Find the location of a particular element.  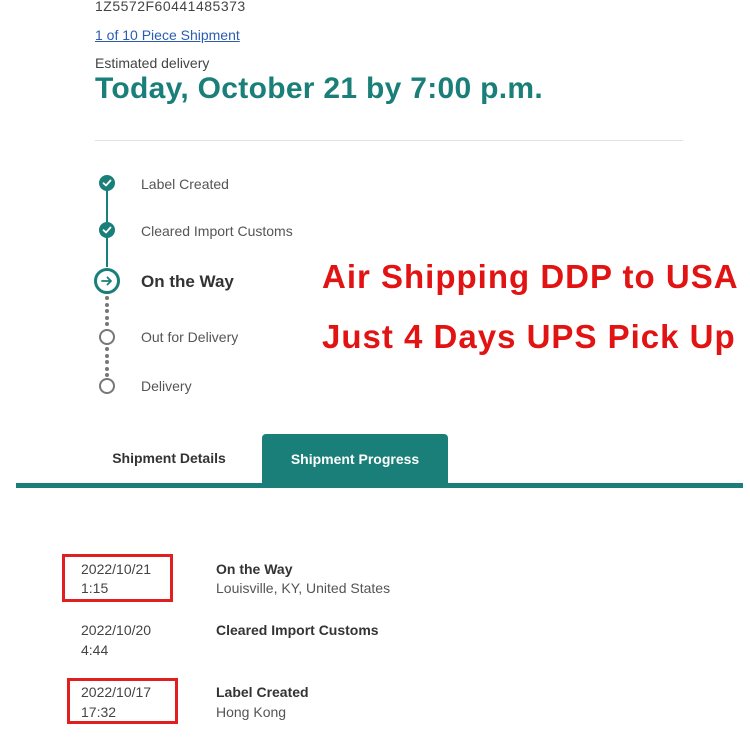

activity-status: Cleared Import Customs is located at coordinates (297, 630).